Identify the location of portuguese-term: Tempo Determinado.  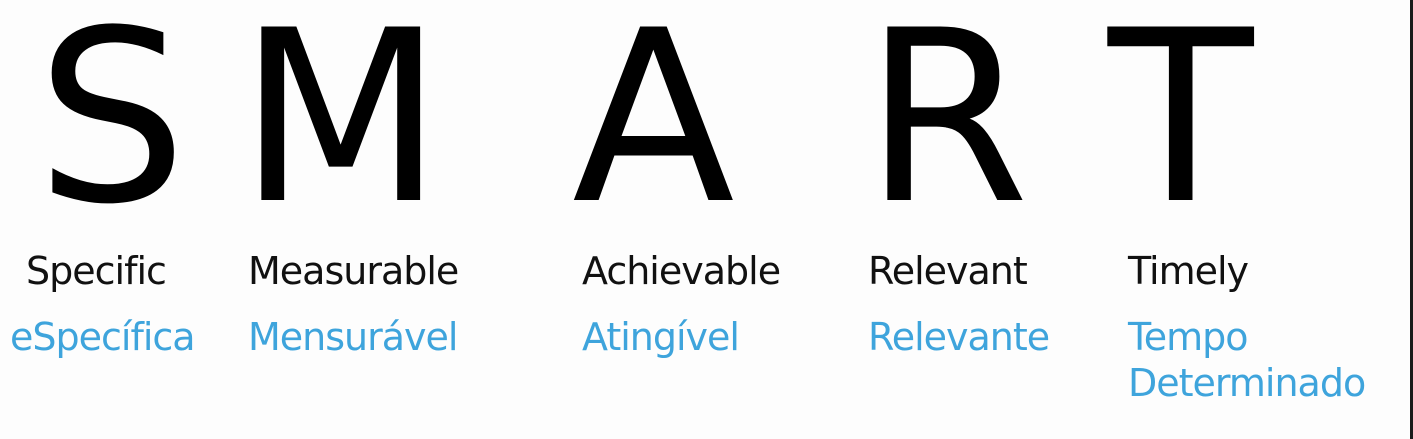
(1247, 360).